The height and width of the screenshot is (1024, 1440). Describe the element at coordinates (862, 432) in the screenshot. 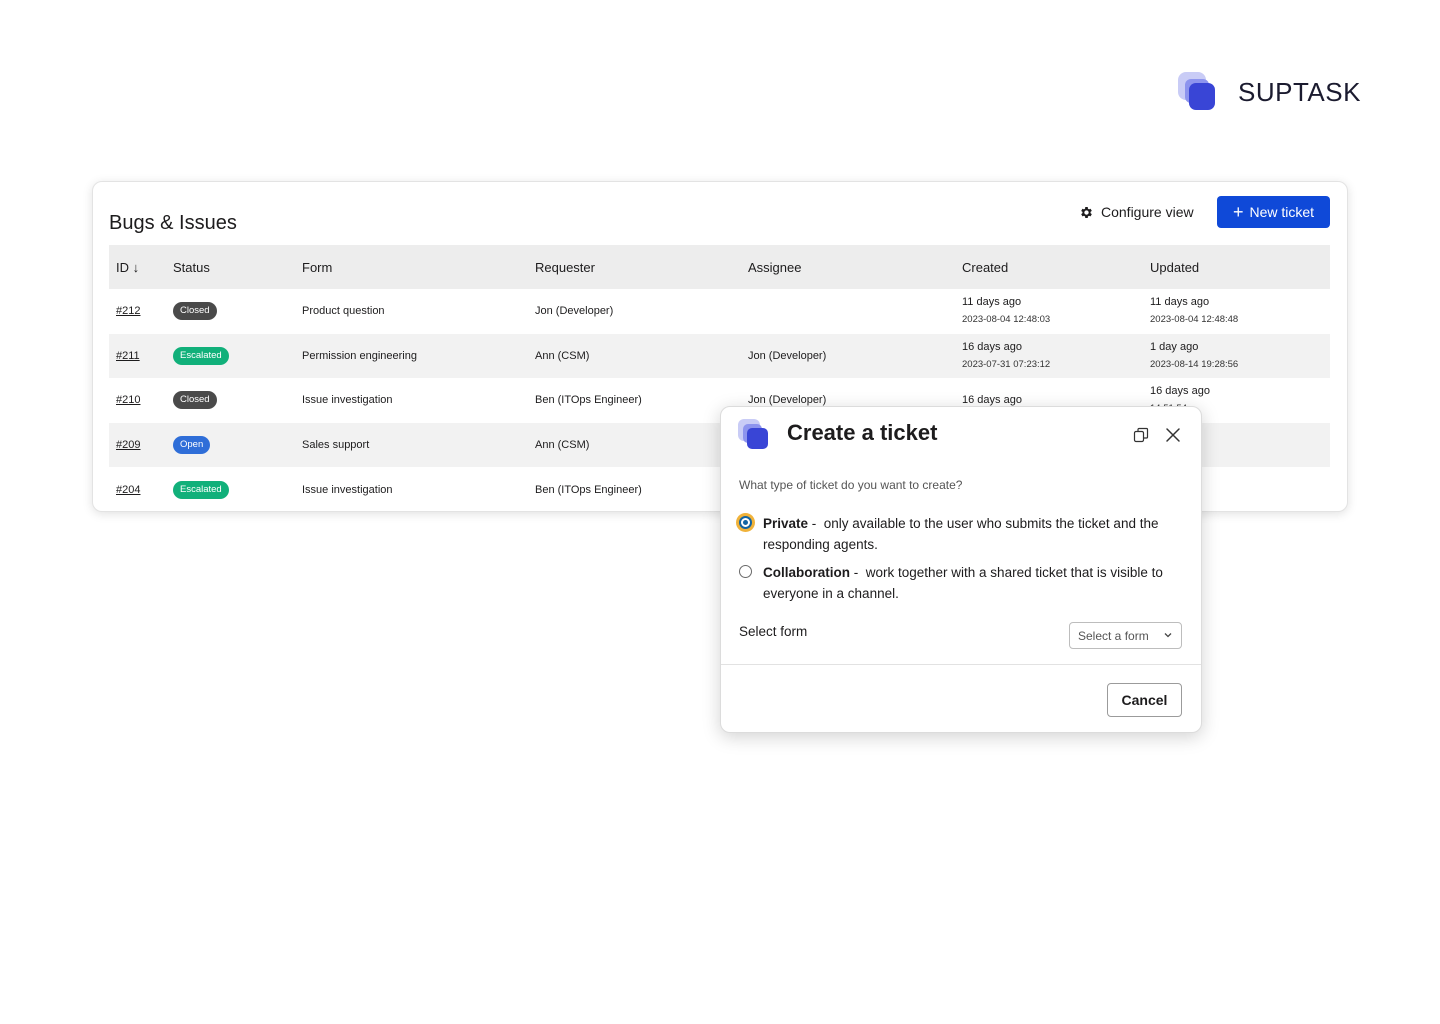

I see `modal-title: Create a ticket` at that location.